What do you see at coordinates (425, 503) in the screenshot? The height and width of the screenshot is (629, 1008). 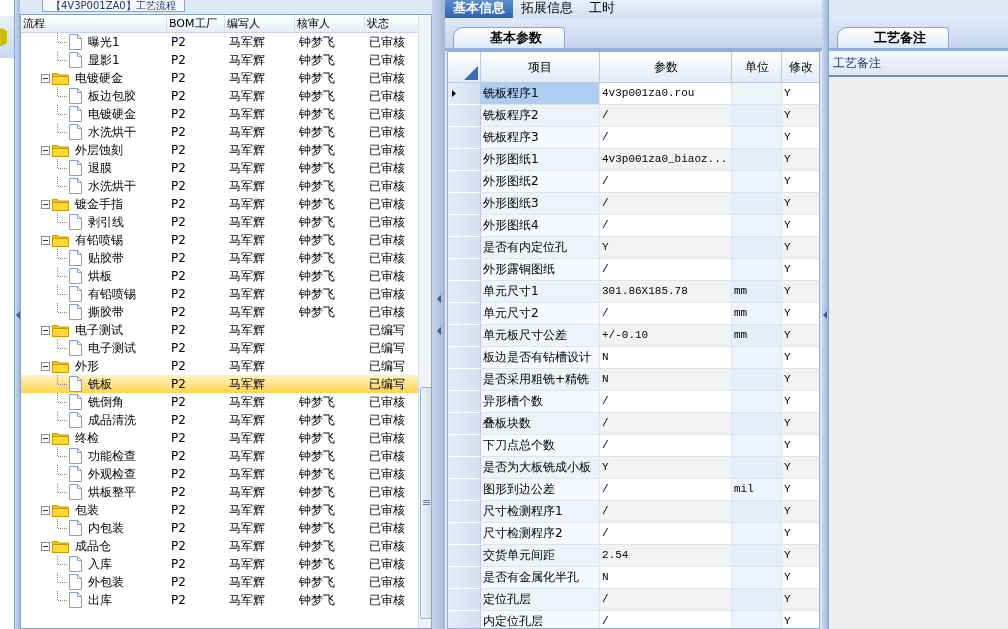 I see `scroll-thumb` at bounding box center [425, 503].